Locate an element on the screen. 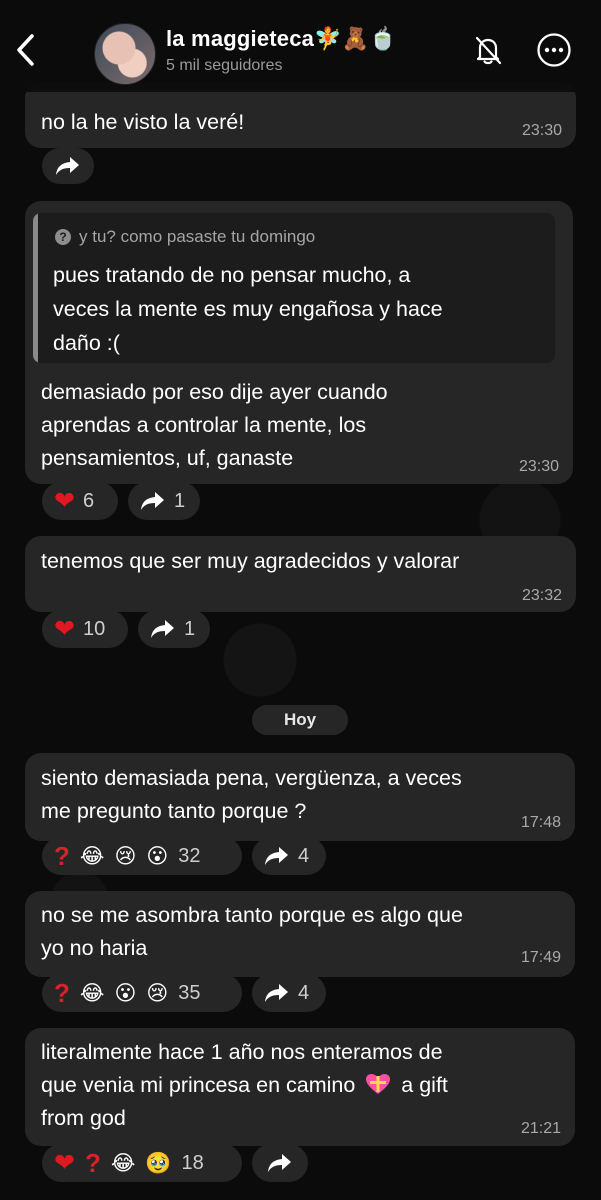  message-line: aprendas a controlar la mente, los is located at coordinates (204, 425).